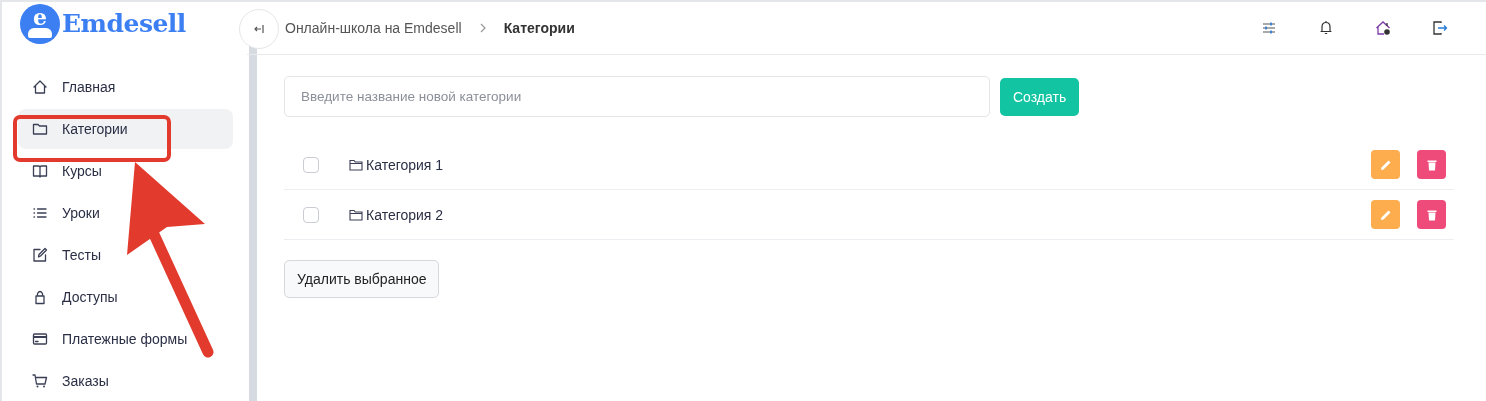 The width and height of the screenshot is (1486, 401). I want to click on lock-icon, so click(40, 297).